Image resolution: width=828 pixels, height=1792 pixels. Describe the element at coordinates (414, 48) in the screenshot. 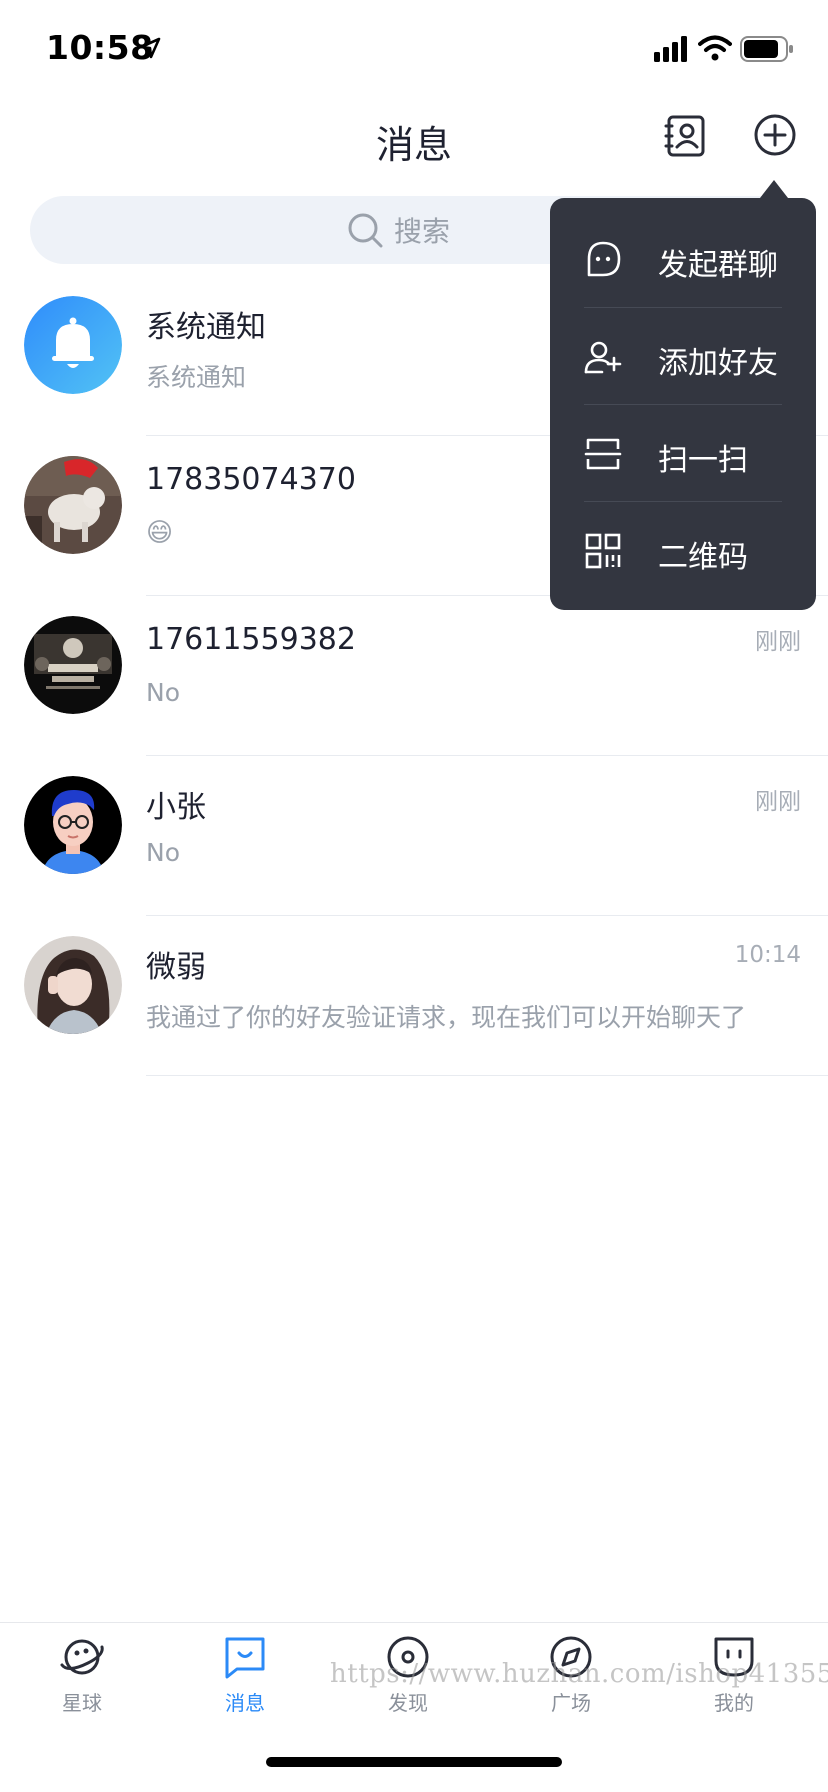

I see `status-bar: 10:58` at that location.